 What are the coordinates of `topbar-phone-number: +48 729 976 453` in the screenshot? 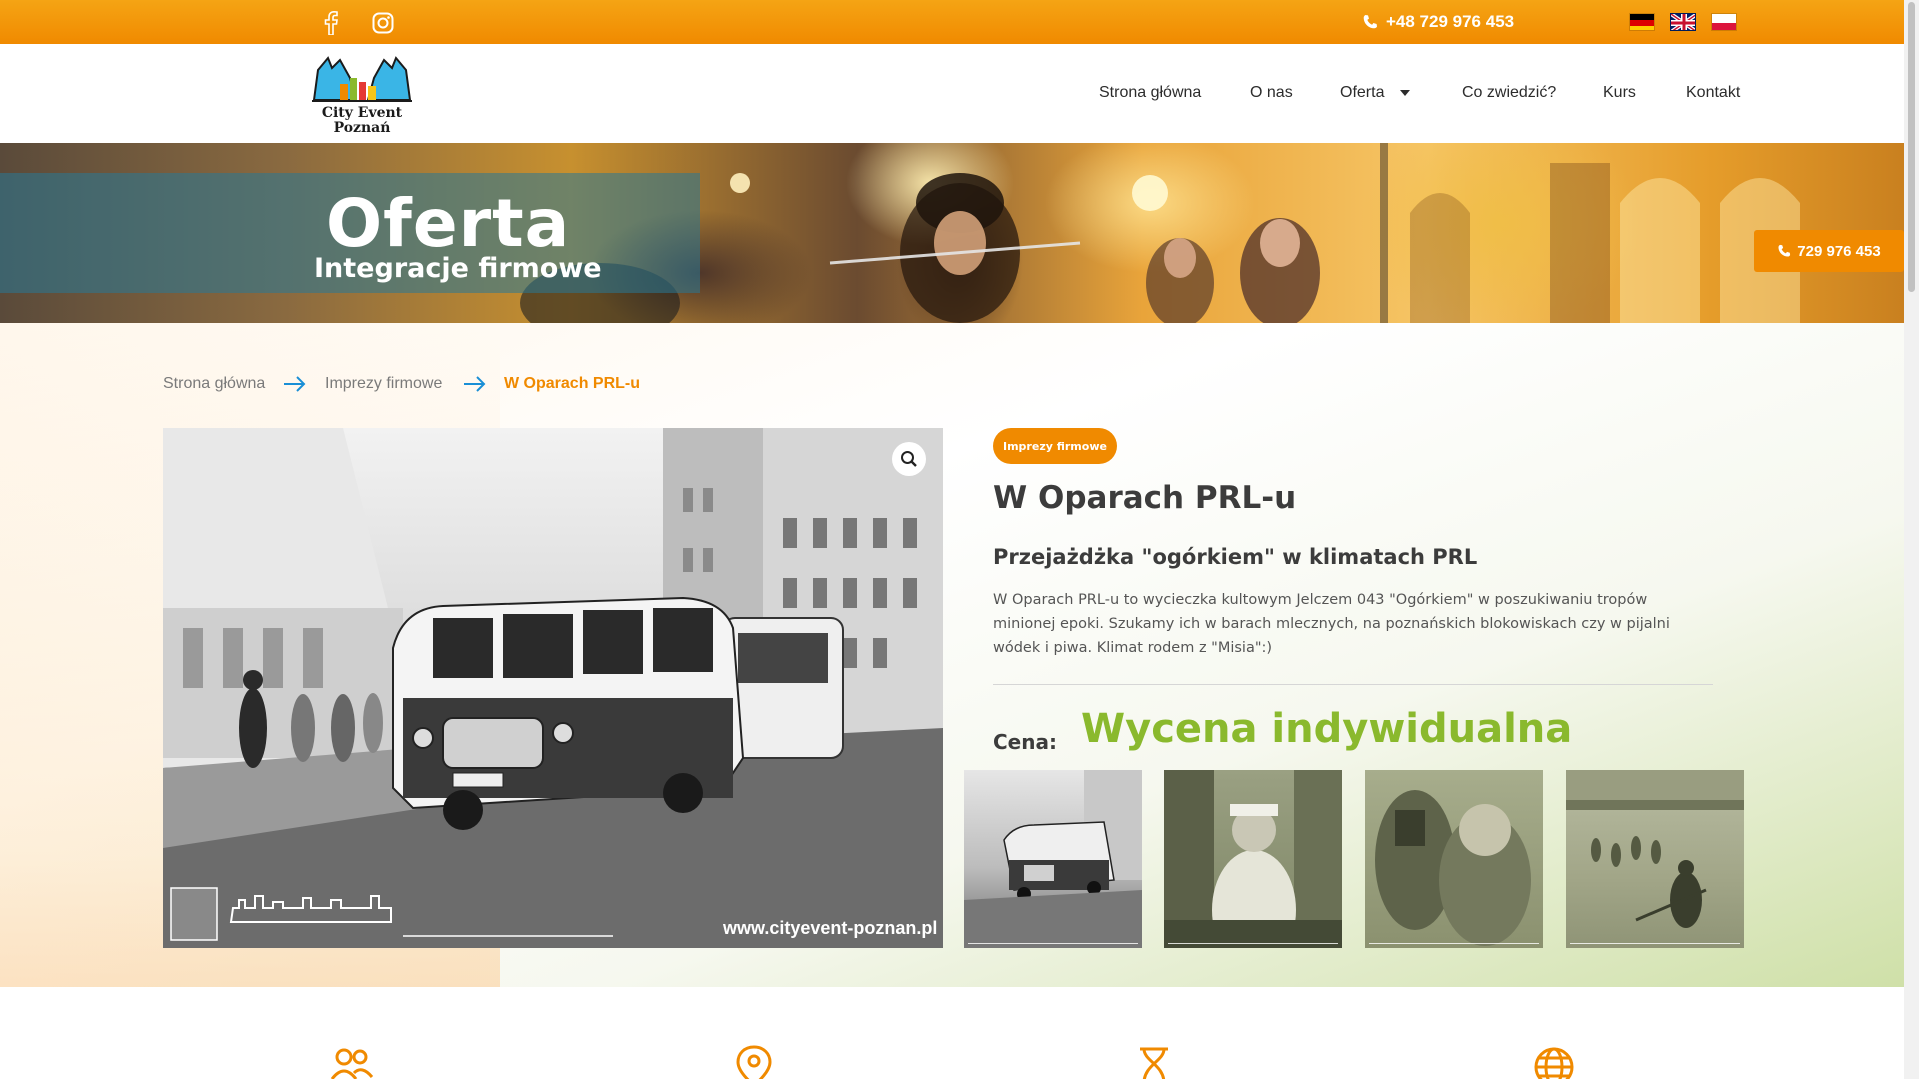 It's located at (1450, 21).